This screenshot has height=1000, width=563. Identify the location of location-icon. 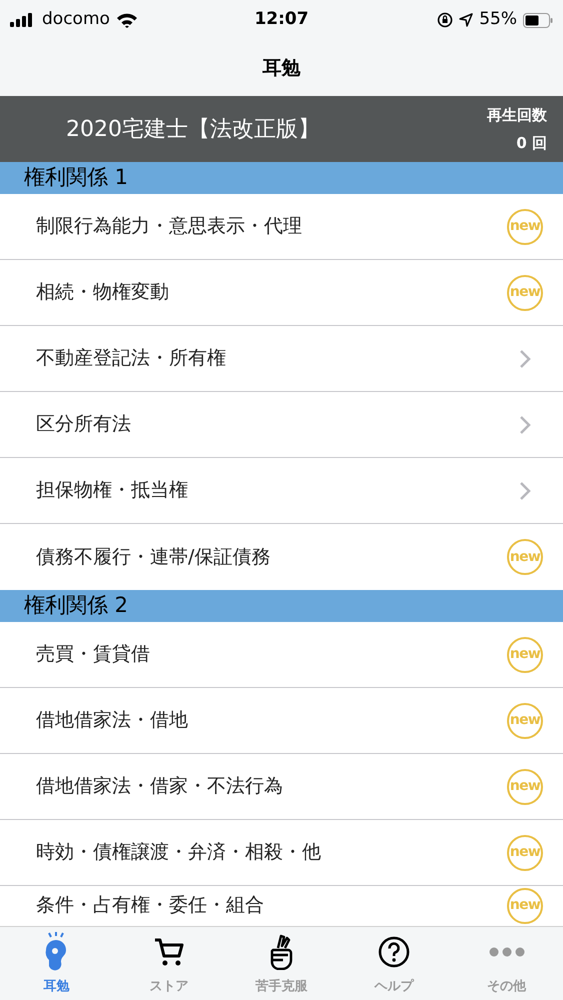
(466, 20).